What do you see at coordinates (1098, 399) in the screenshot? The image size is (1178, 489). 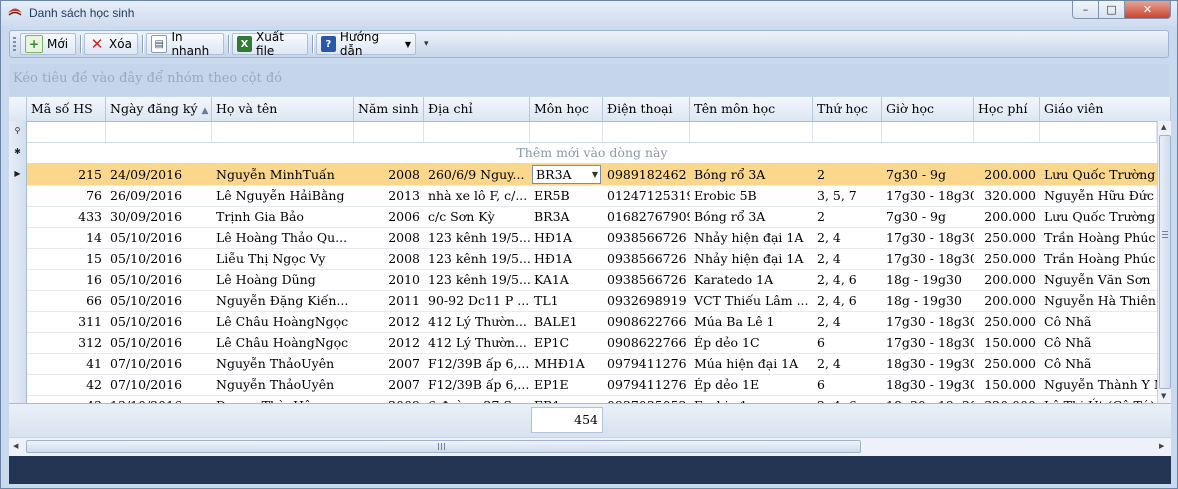 I see `cell-teacher: Lê Thị Út (Cô Tú)` at bounding box center [1098, 399].